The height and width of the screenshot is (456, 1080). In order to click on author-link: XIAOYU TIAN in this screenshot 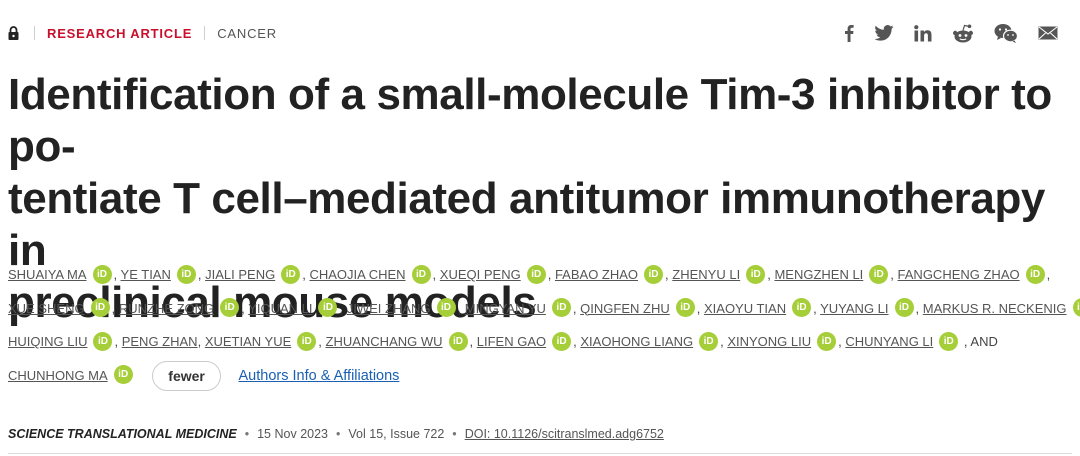, I will do `click(745, 308)`.